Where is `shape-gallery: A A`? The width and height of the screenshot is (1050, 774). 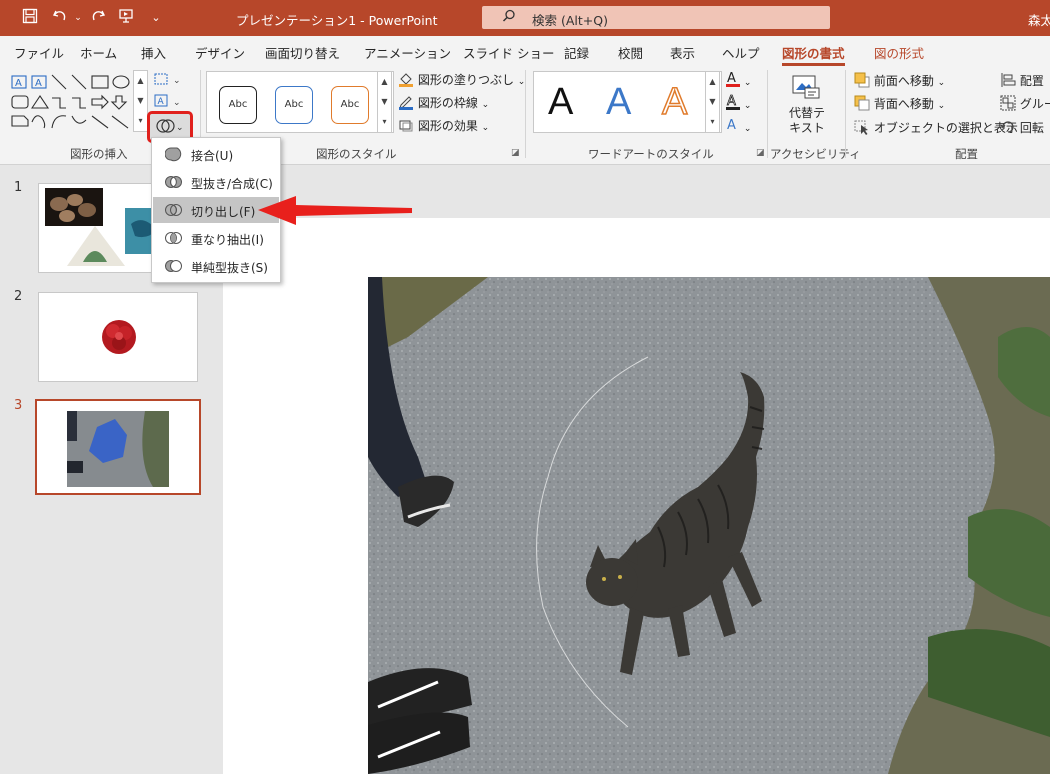 shape-gallery: A A is located at coordinates (78, 102).